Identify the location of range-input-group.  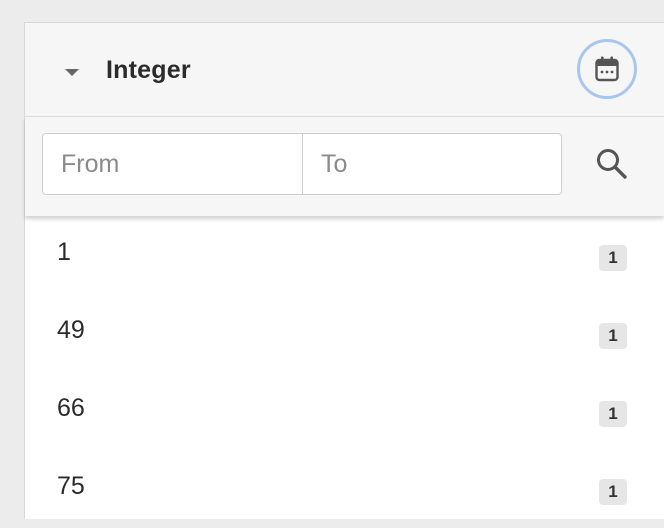
(302, 164).